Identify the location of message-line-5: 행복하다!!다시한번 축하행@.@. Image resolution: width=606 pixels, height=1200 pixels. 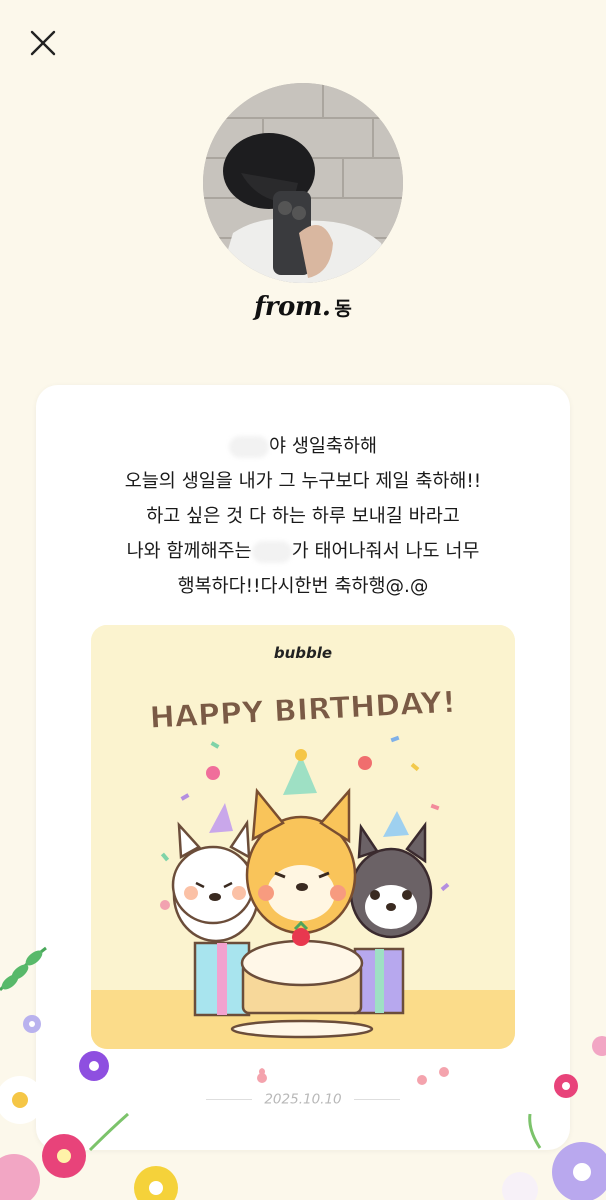
(303, 586).